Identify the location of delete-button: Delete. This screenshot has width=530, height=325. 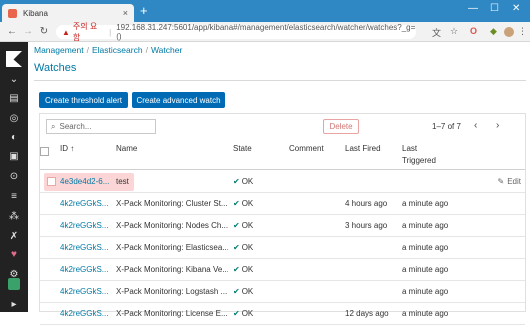
(341, 126).